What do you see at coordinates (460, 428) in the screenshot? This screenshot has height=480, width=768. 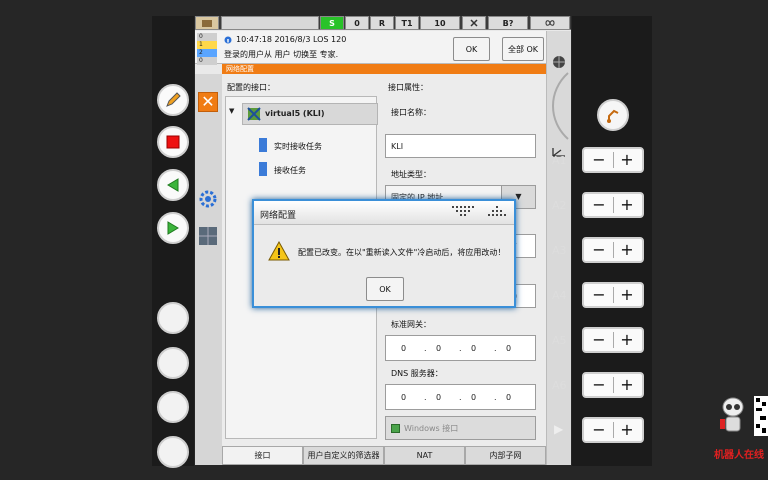 I see `windows-port-toggle: Windows 接口` at bounding box center [460, 428].